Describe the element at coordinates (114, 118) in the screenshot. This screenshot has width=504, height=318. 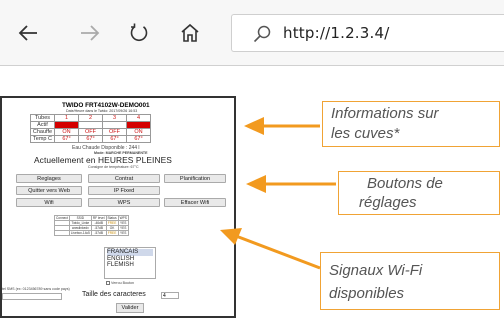
I see `table-header-cell: 3` at that location.